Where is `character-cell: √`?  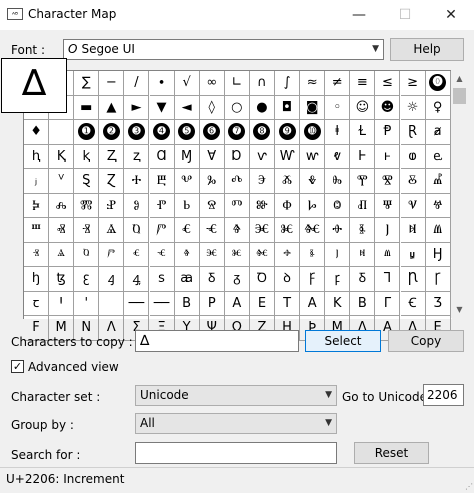 character-cell: √ is located at coordinates (187, 83).